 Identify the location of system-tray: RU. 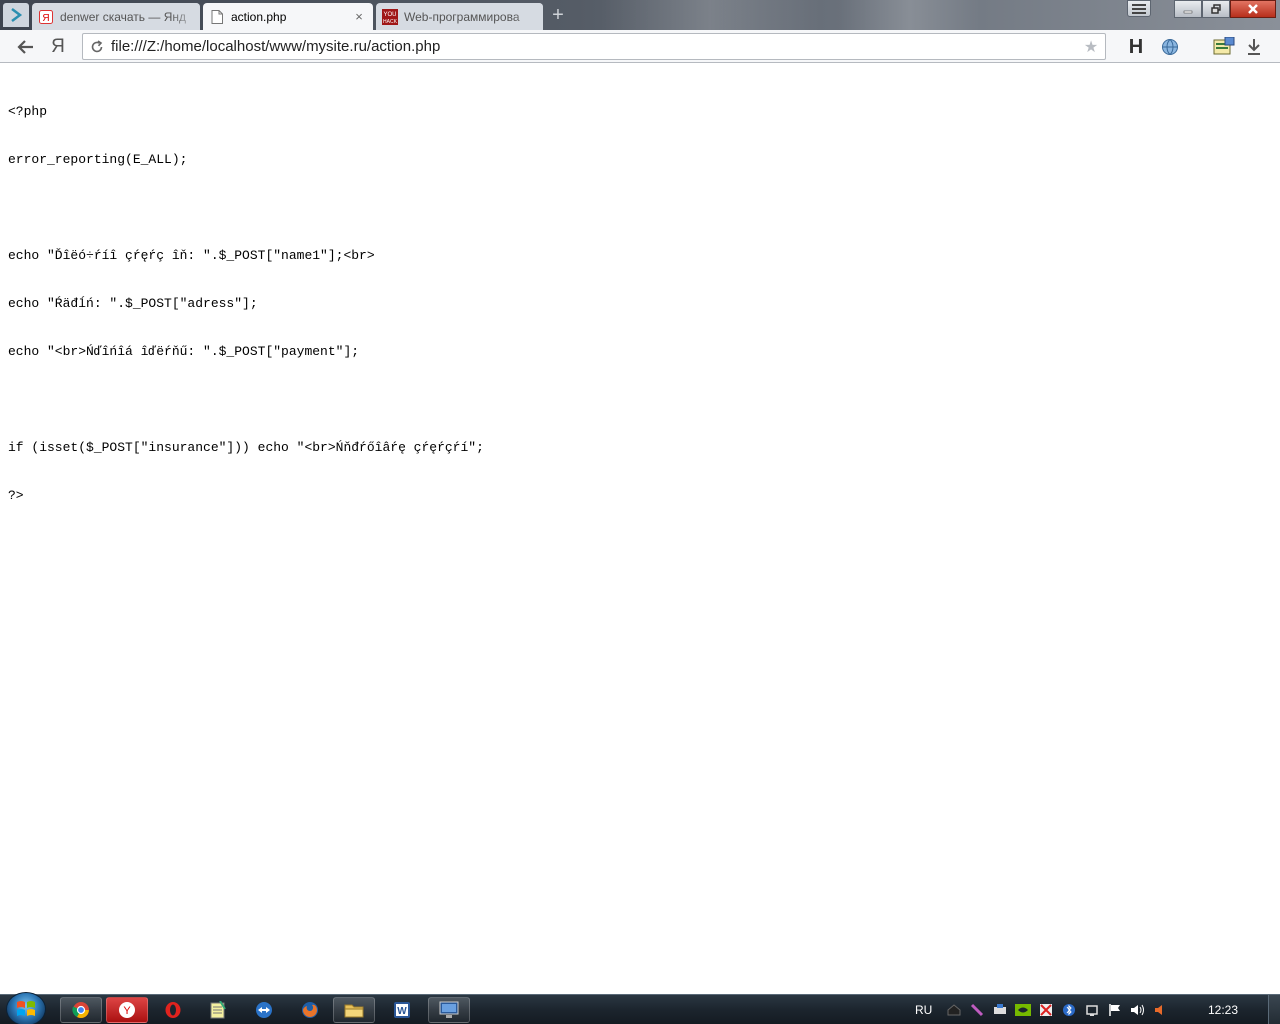
(1045, 1009).